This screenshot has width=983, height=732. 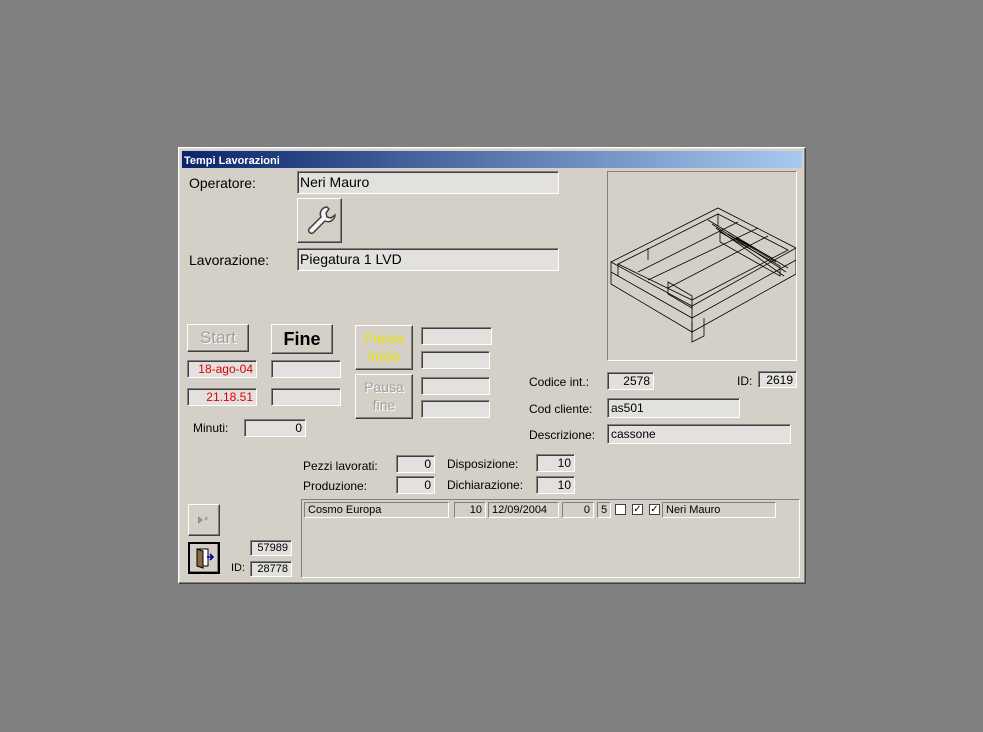 I want to click on list-cell-n1: 0, so click(x=578, y=510).